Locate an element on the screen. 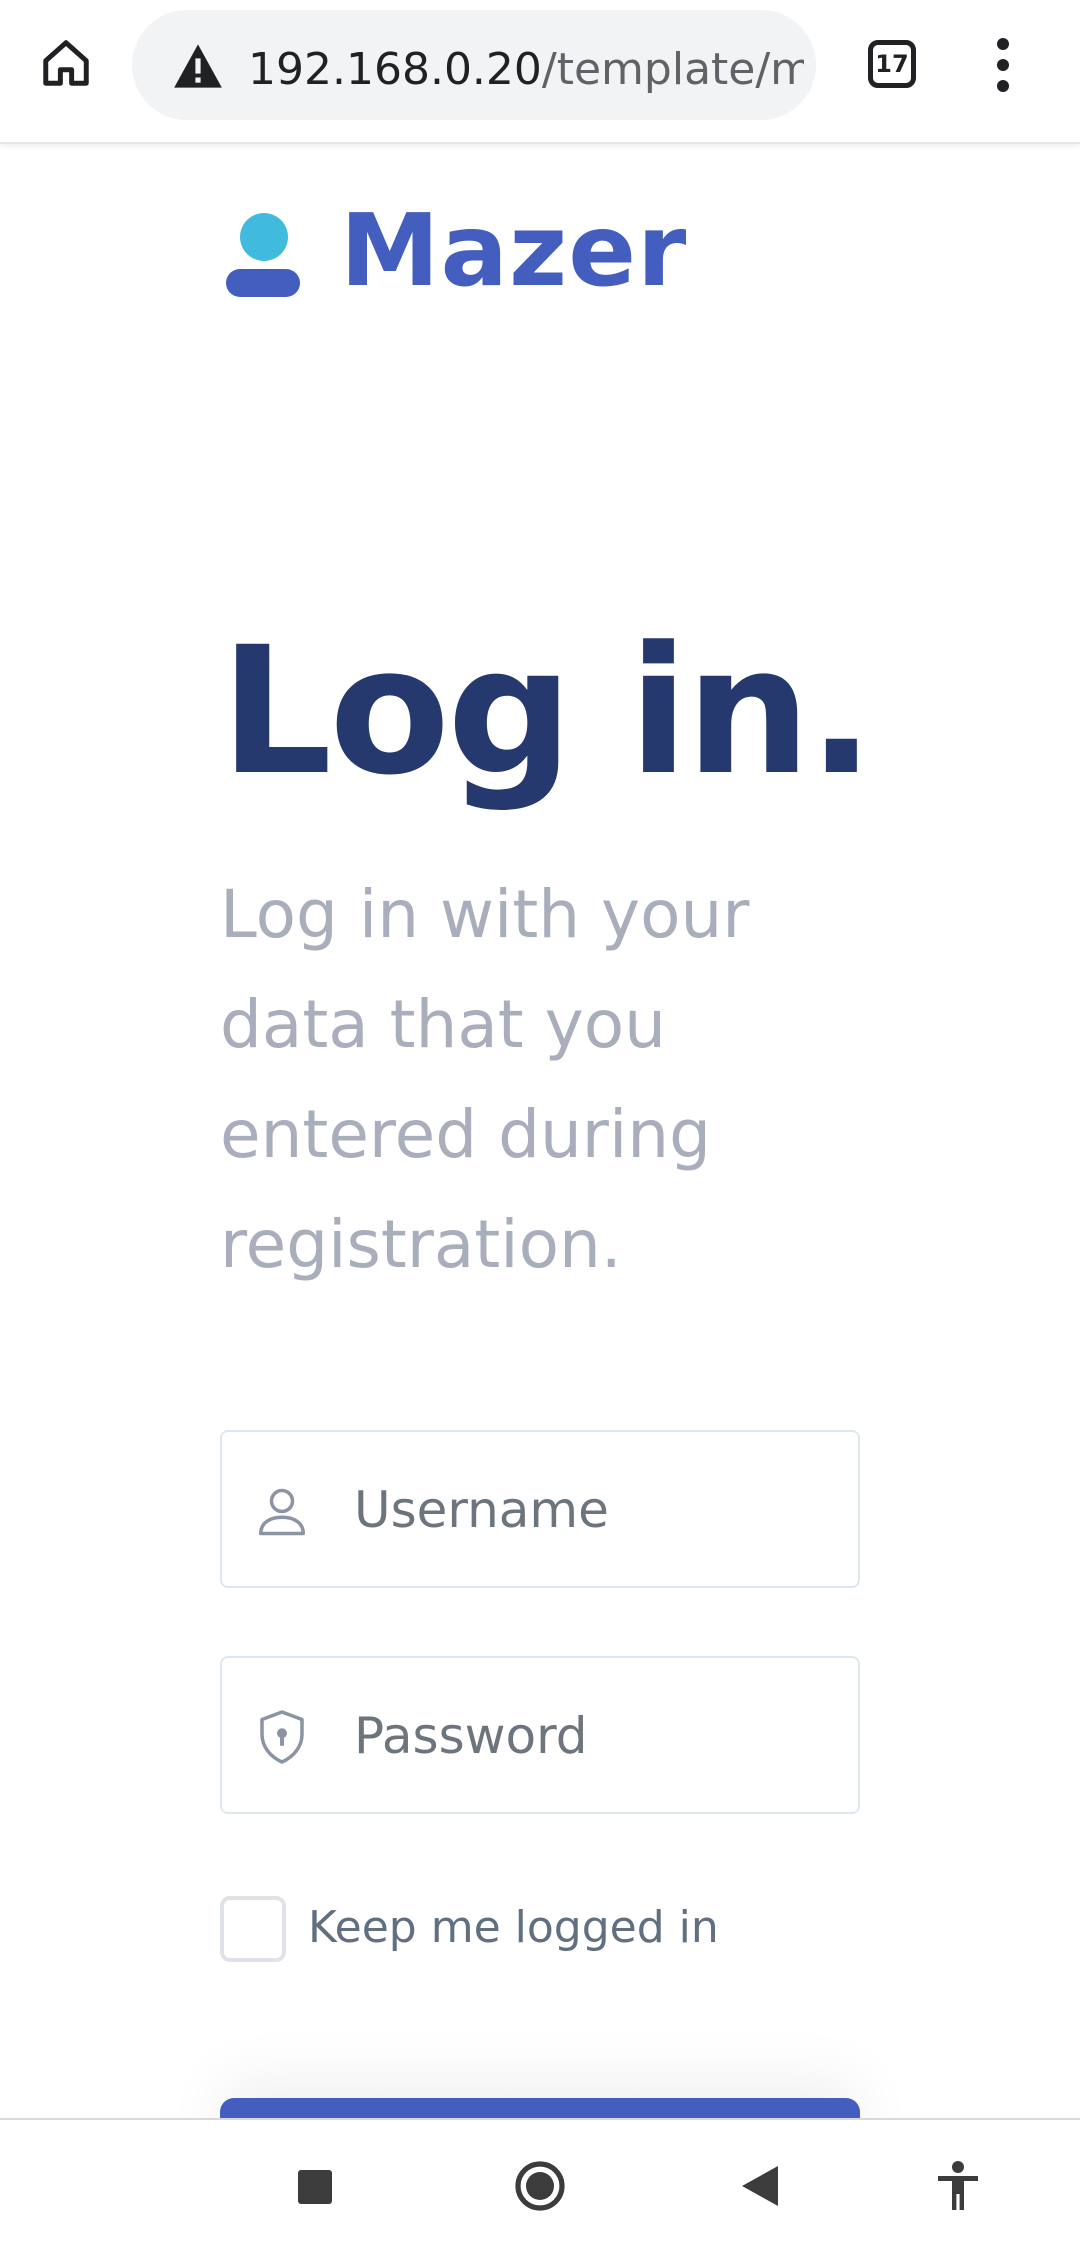  back-icon is located at coordinates (760, 2186).